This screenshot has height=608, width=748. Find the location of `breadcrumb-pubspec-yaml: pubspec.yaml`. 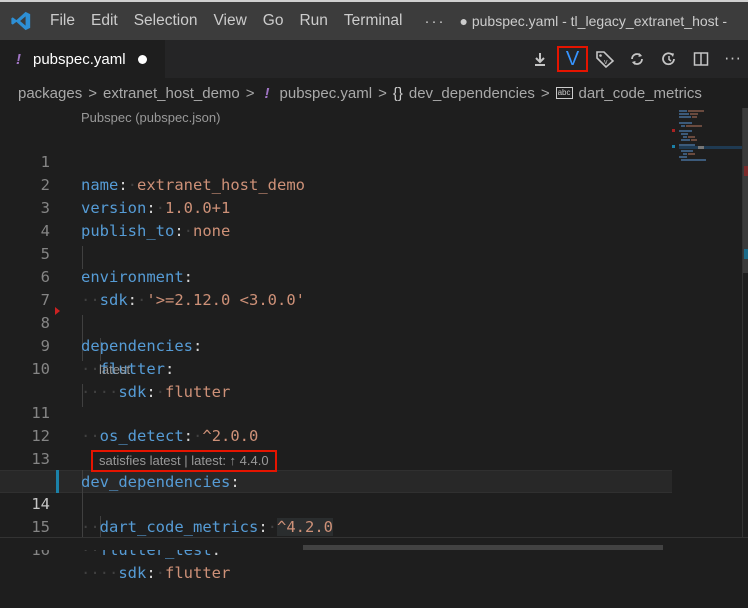

breadcrumb-pubspec-yaml: pubspec.yaml is located at coordinates (326, 93).